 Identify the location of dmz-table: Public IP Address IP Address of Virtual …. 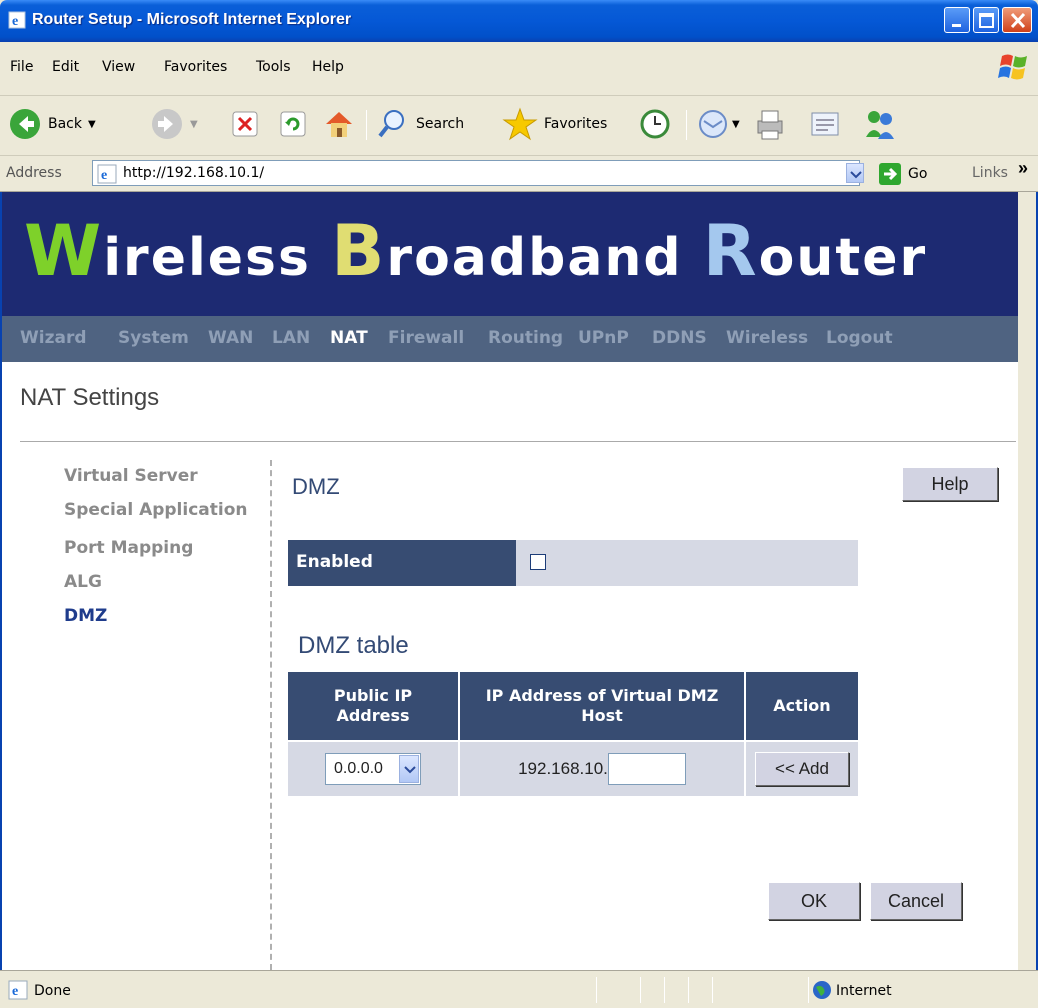
(573, 734).